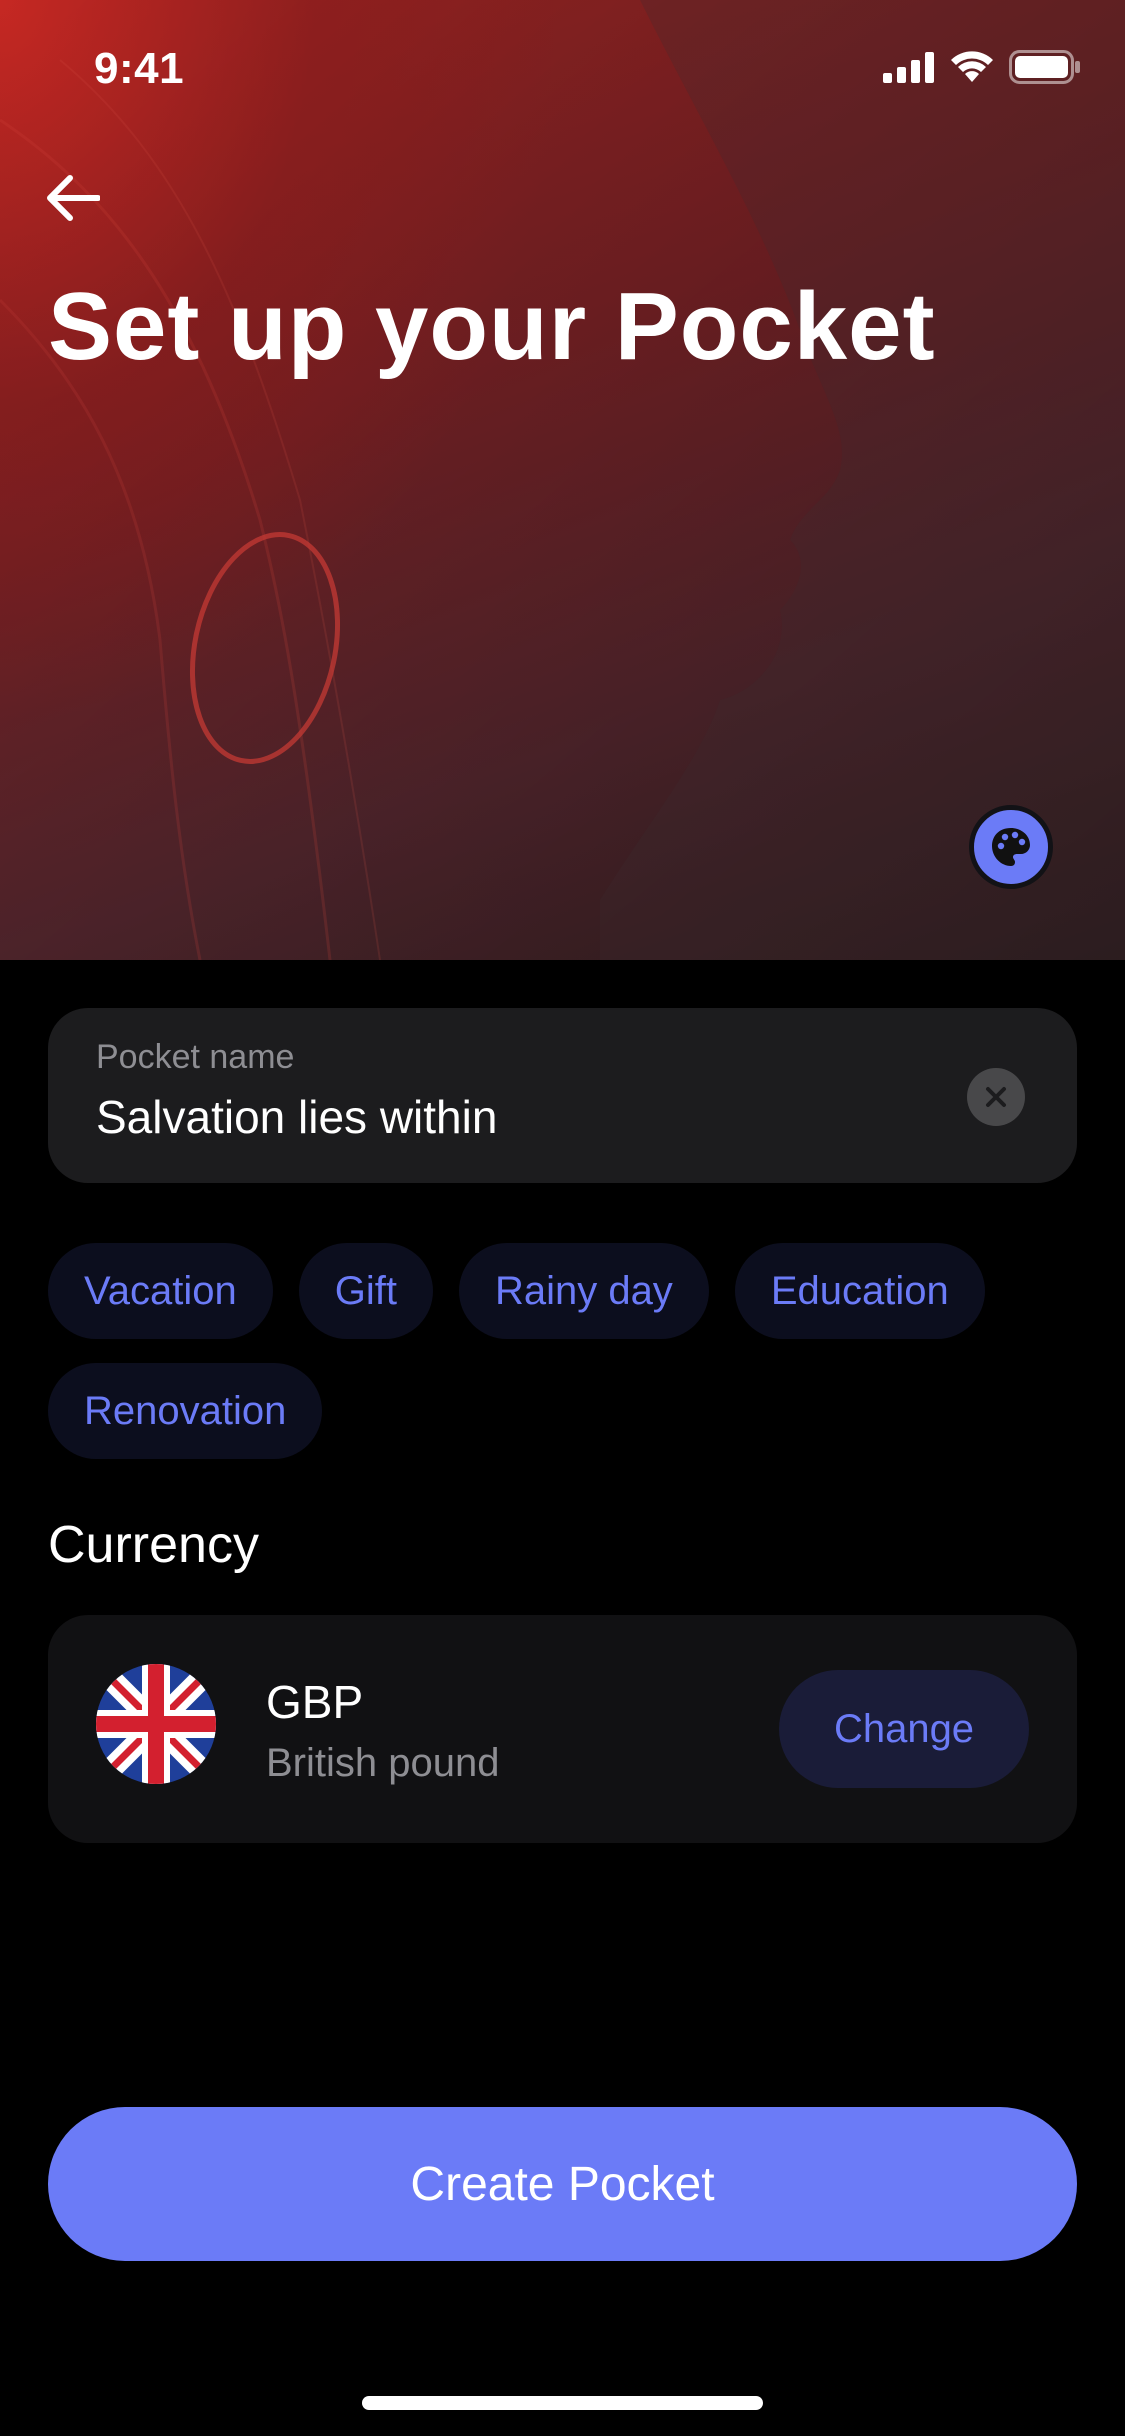 The width and height of the screenshot is (1125, 2436). Describe the element at coordinates (859, 1291) in the screenshot. I see `chip-education: Education` at that location.